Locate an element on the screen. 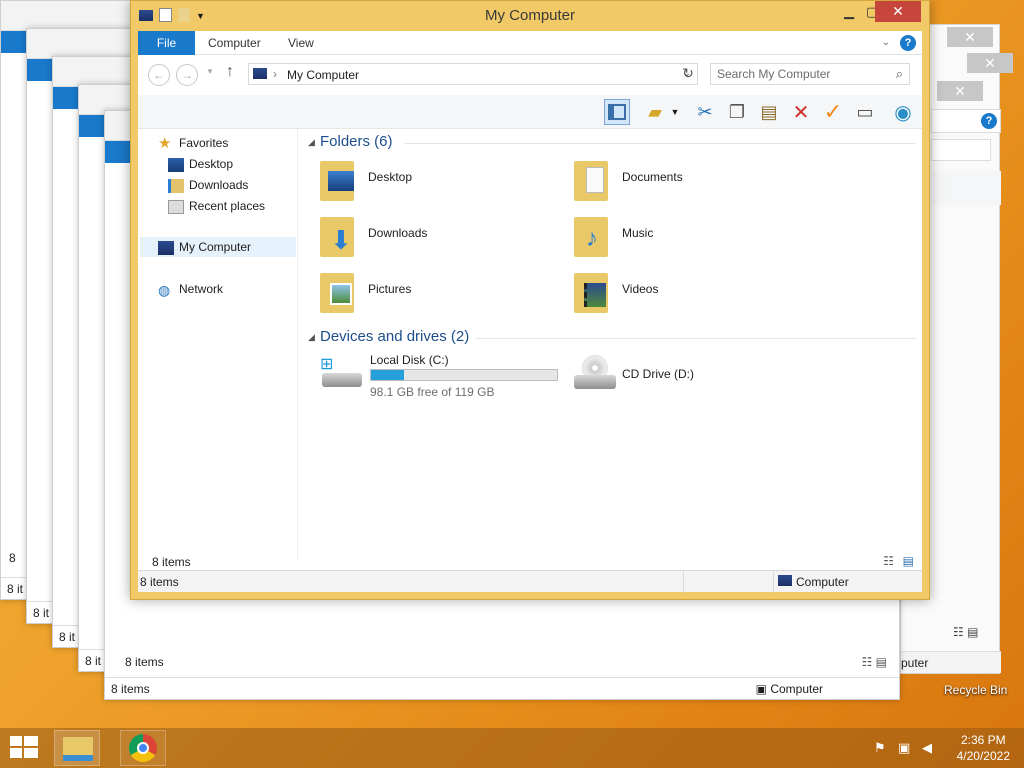 The image size is (1024, 768). chevron-down-icon: ▼ is located at coordinates (675, 112).